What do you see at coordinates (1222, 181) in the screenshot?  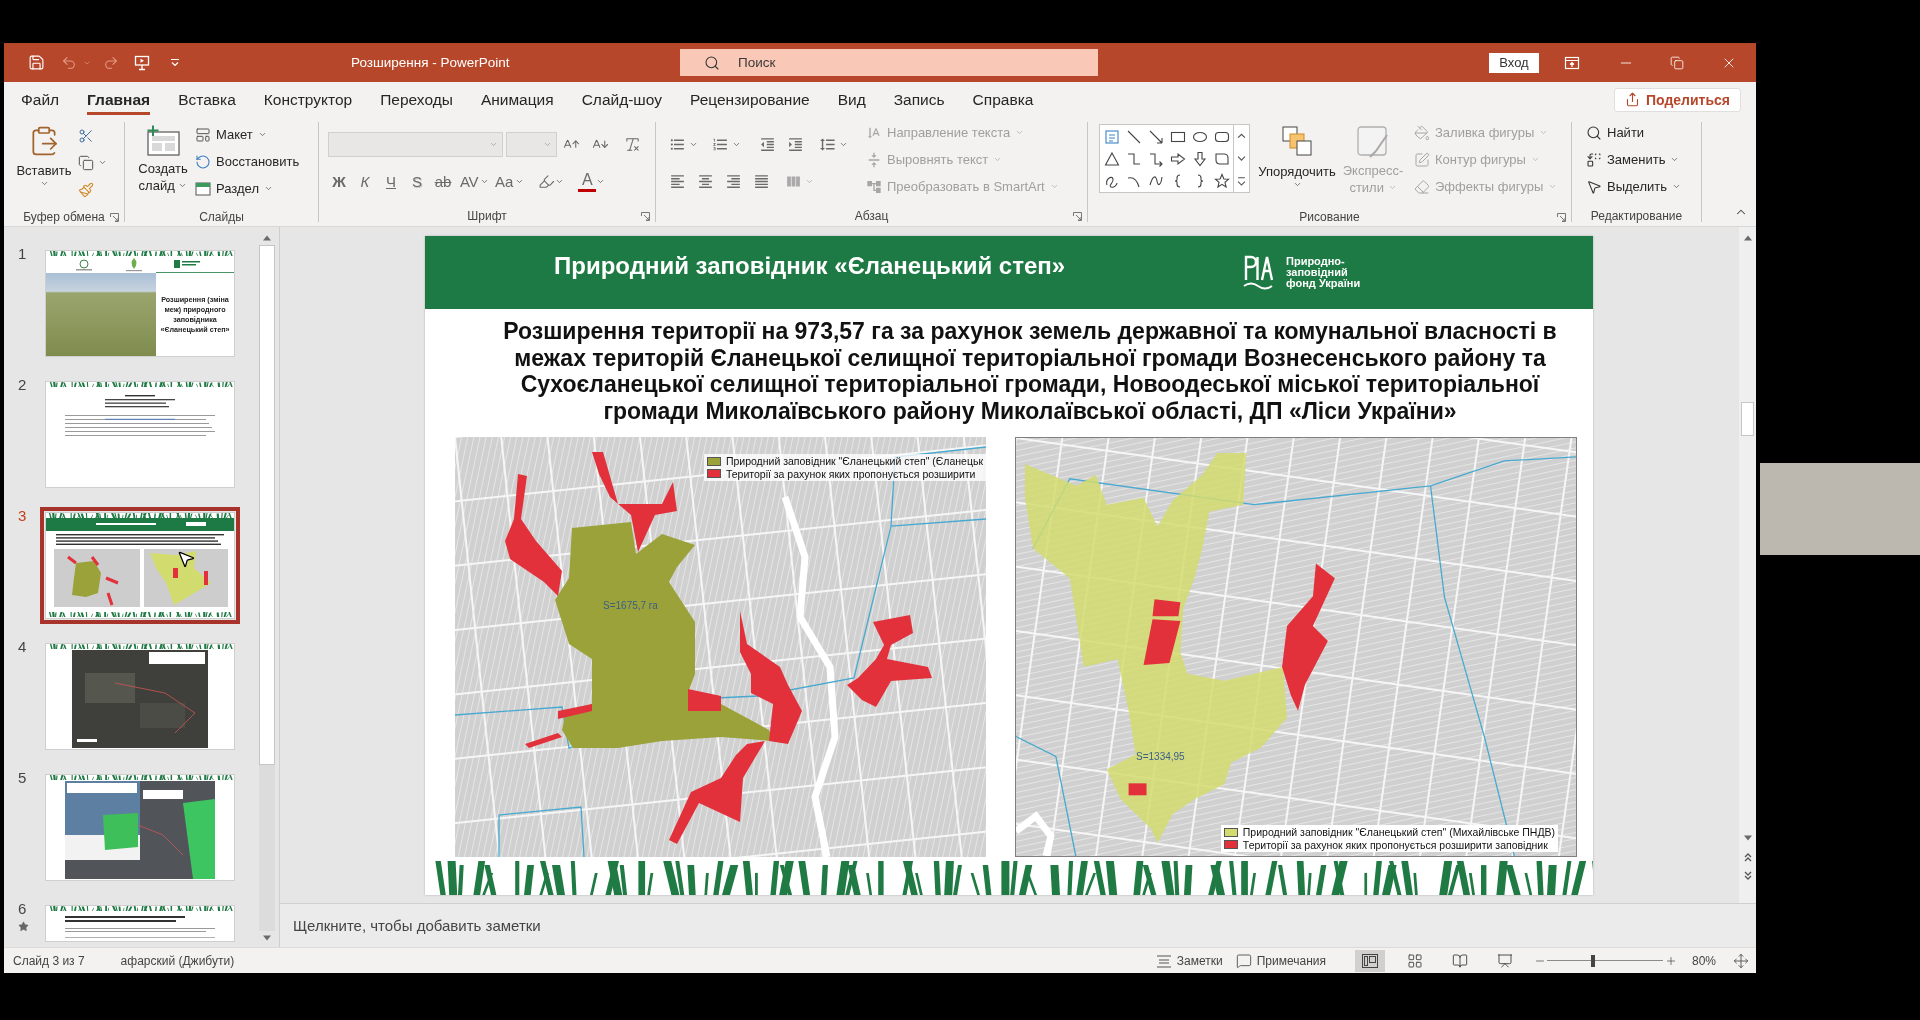 I see `star-icon` at bounding box center [1222, 181].